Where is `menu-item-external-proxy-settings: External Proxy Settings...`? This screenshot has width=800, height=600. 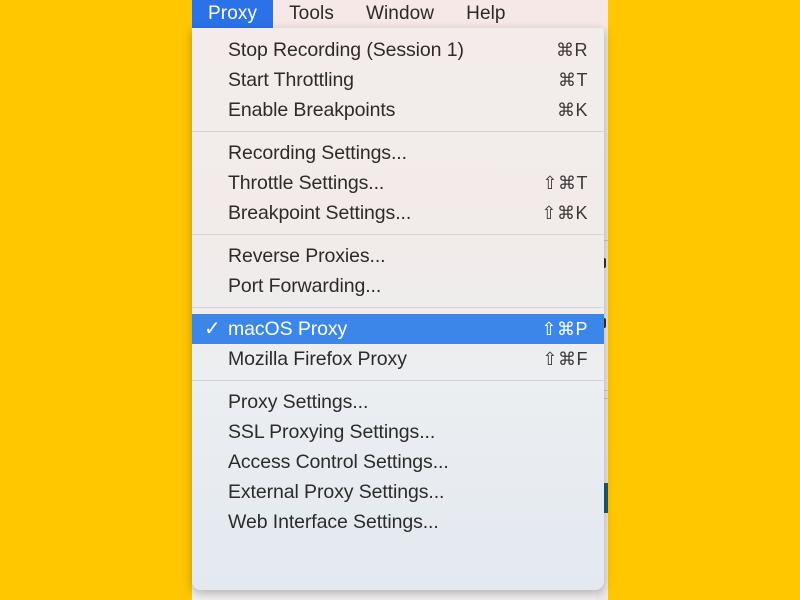 menu-item-external-proxy-settings: External Proxy Settings... is located at coordinates (398, 492).